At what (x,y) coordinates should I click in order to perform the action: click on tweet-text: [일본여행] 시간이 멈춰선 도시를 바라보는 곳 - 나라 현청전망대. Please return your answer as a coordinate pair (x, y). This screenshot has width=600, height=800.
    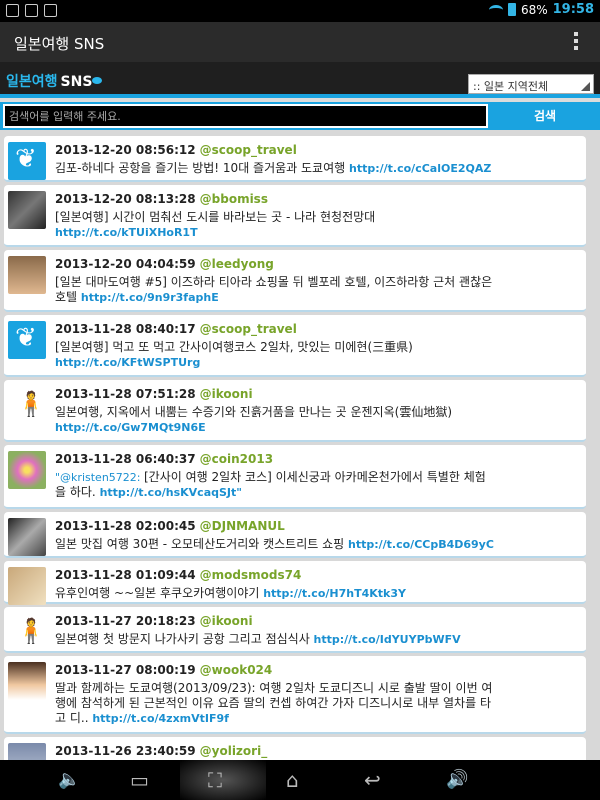
    Looking at the image, I should click on (215, 217).